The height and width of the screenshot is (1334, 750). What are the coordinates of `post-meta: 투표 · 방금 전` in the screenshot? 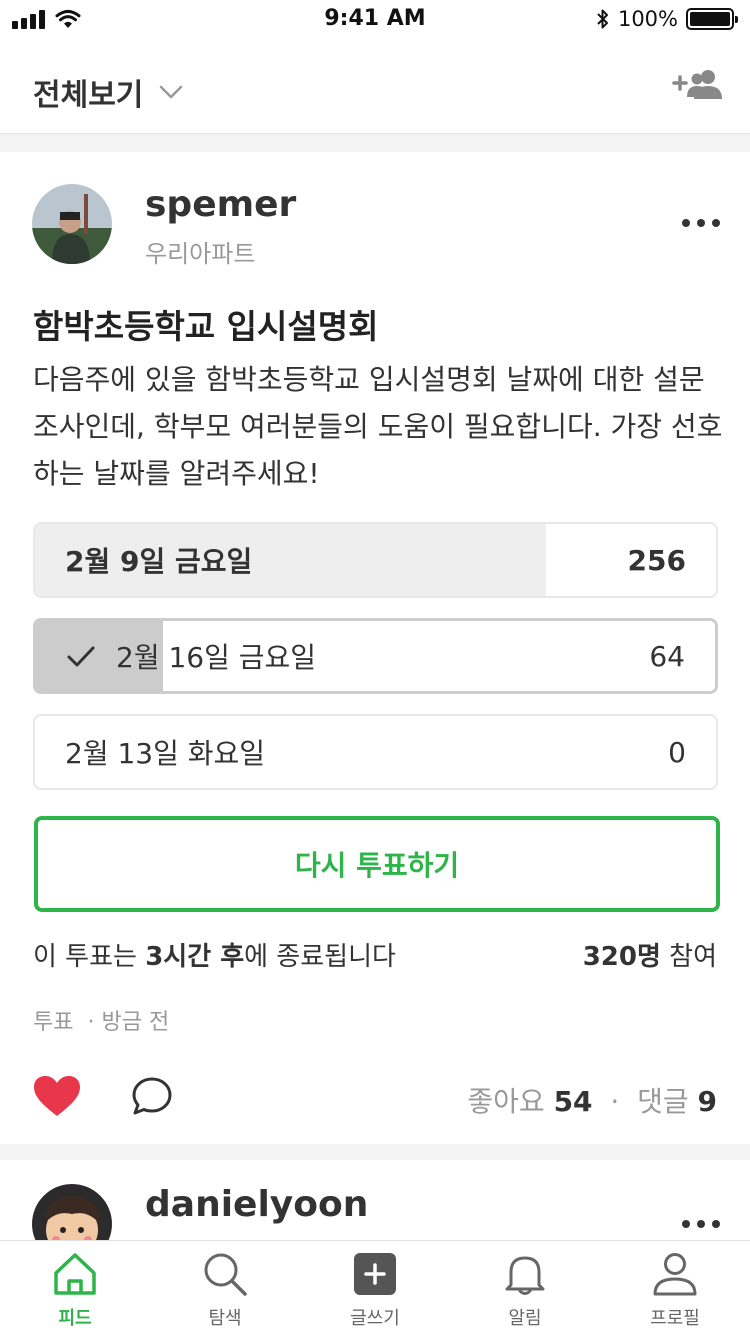 It's located at (101, 1020).